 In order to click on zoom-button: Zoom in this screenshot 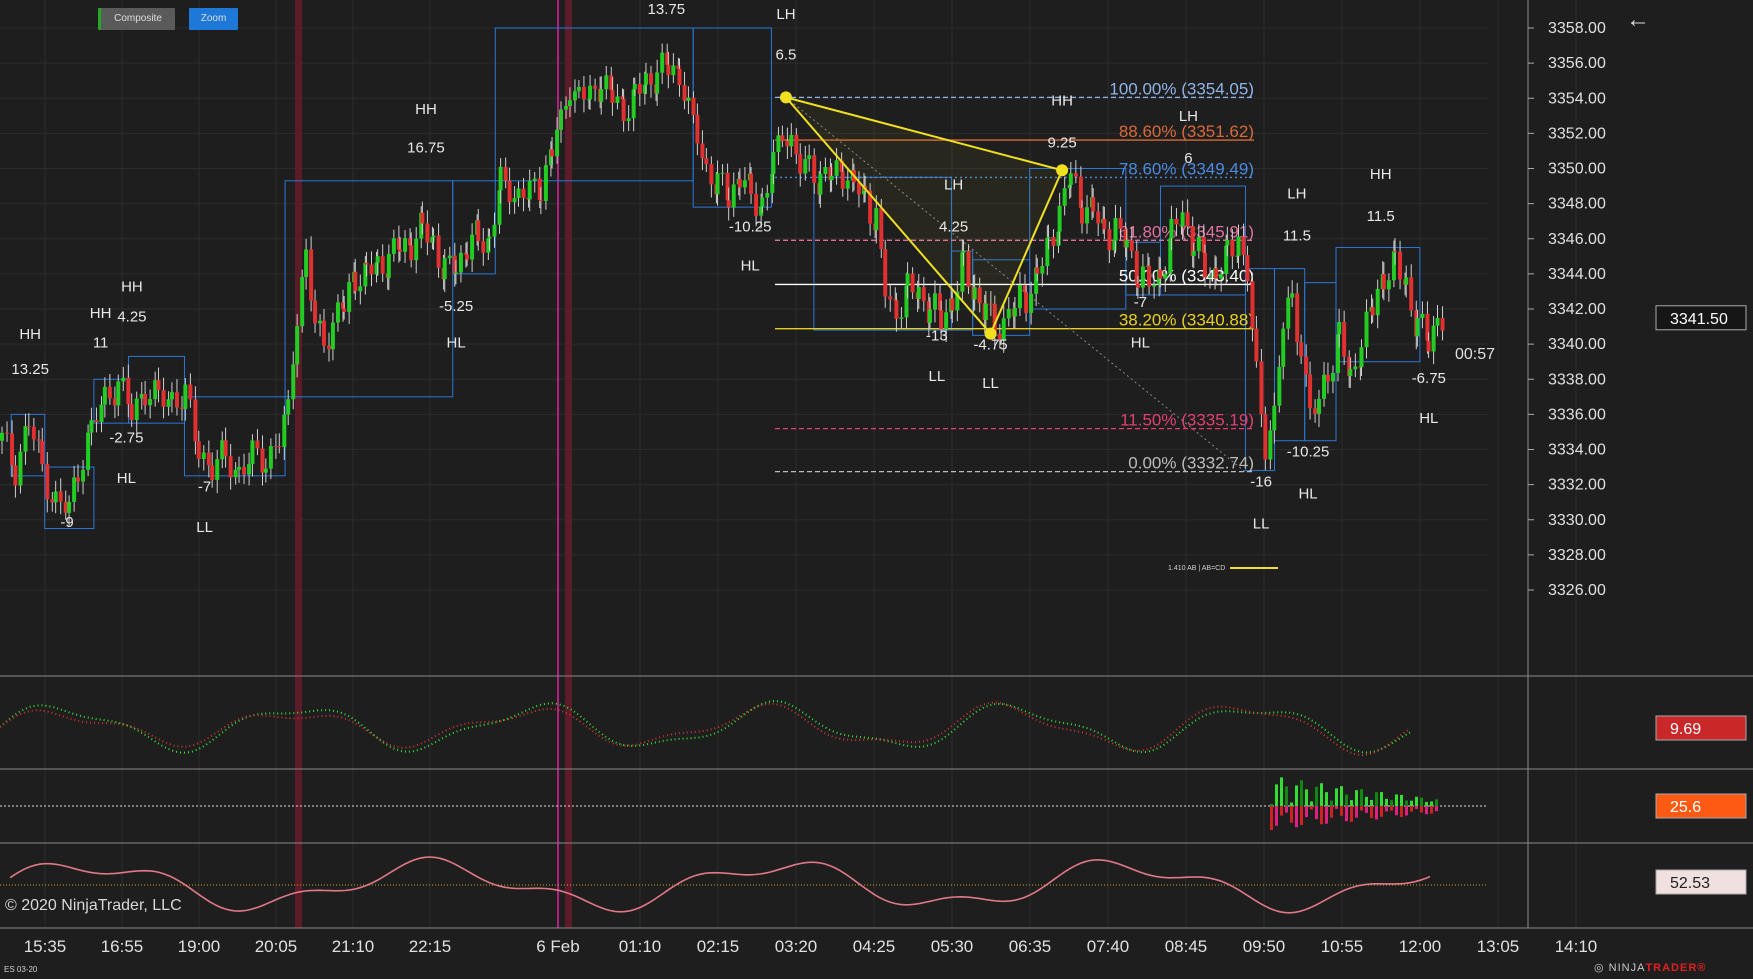, I will do `click(213, 19)`.